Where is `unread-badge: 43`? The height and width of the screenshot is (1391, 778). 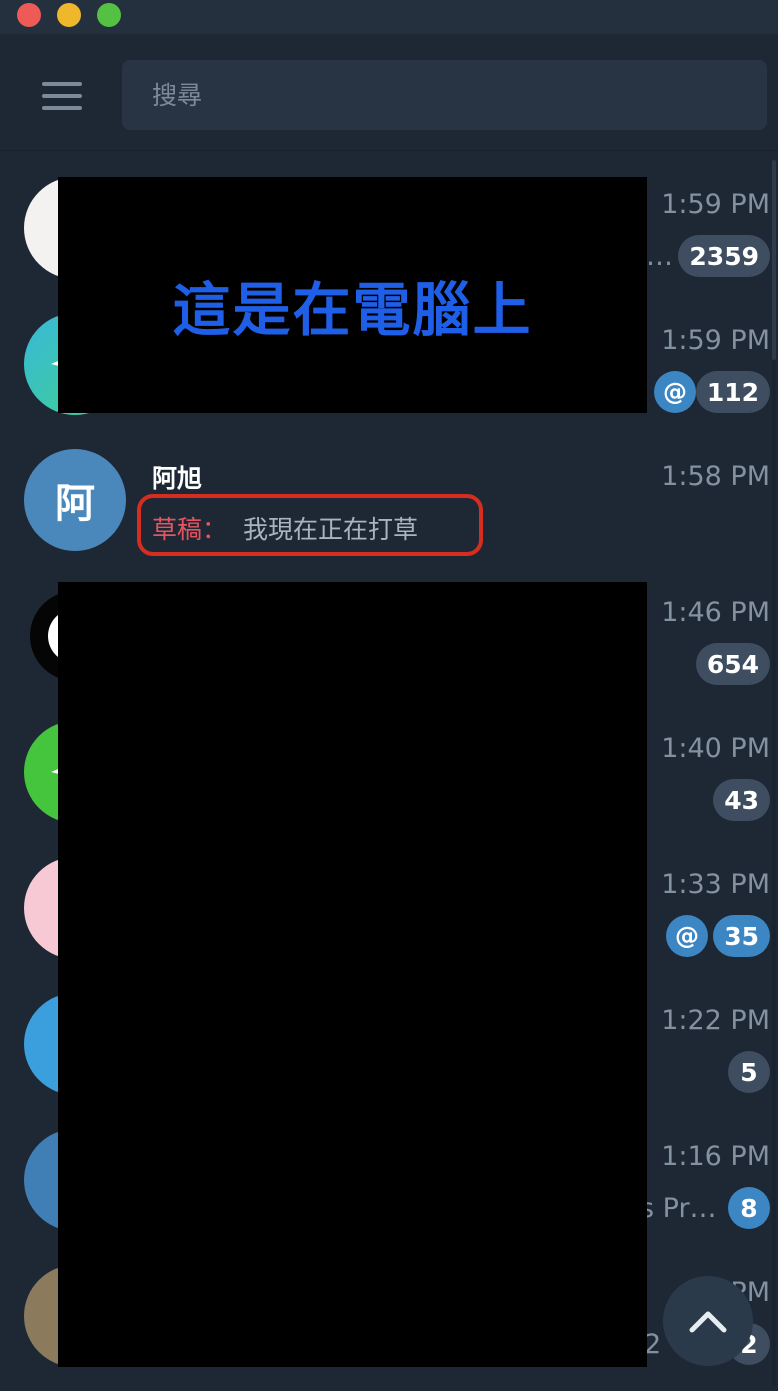
unread-badge: 43 is located at coordinates (741, 800).